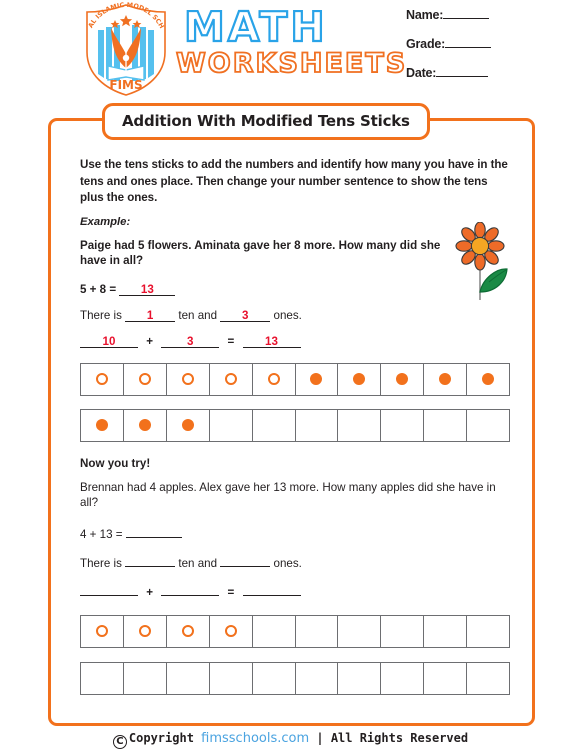 This screenshot has height=752, width=581. What do you see at coordinates (150, 341) in the screenshot?
I see `example-expand-plus: +` at bounding box center [150, 341].